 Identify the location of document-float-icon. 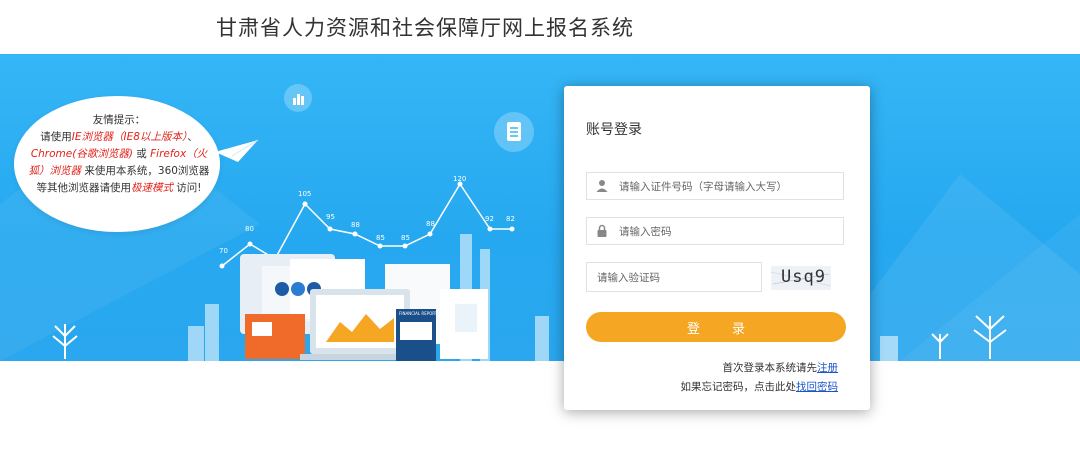
(514, 132).